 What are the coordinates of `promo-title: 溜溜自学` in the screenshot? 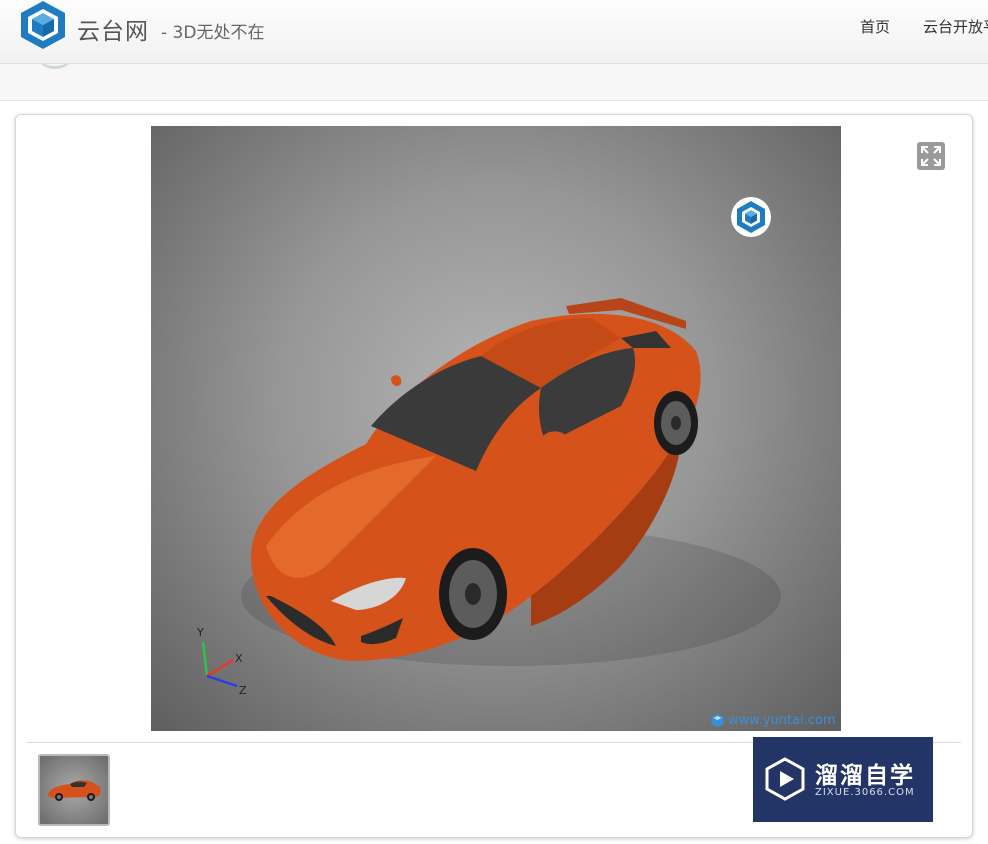 It's located at (865, 776).